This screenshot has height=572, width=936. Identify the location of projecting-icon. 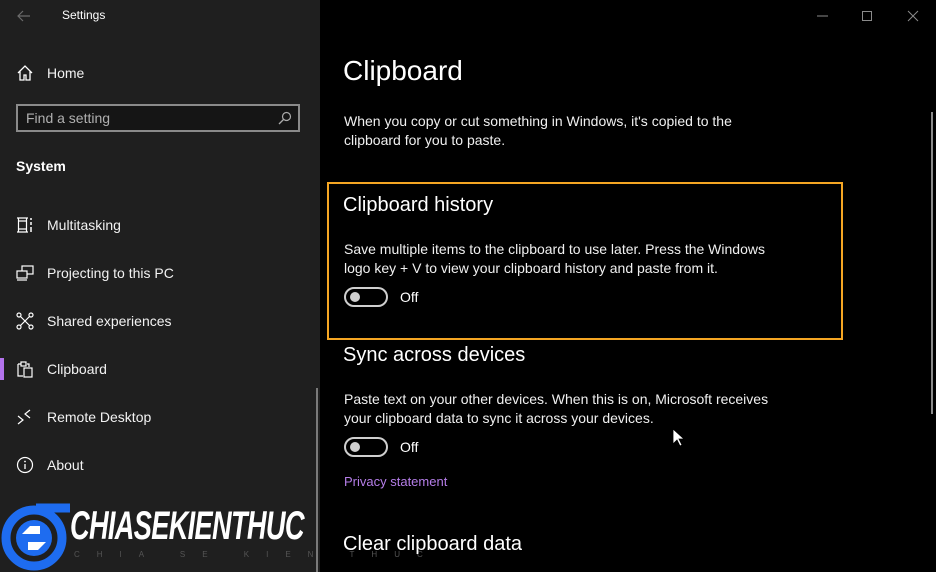
(25, 273).